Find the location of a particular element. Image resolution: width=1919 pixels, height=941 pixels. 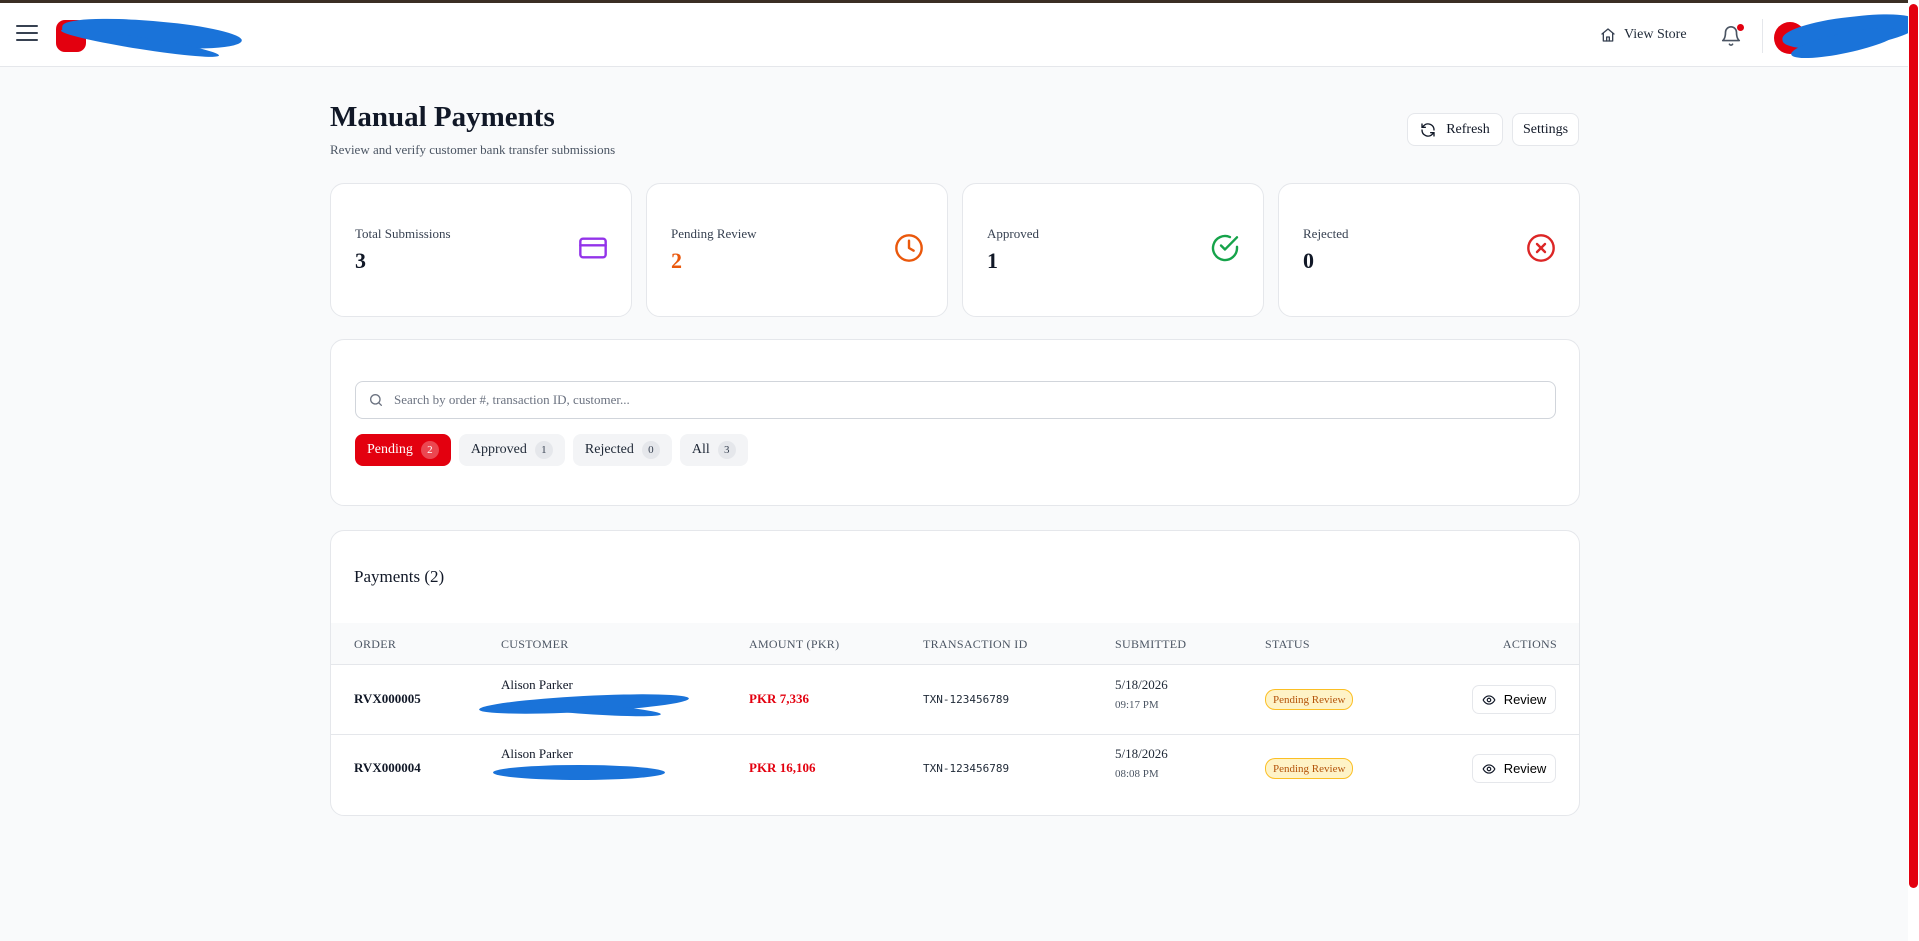

tab-label: All is located at coordinates (700, 449).